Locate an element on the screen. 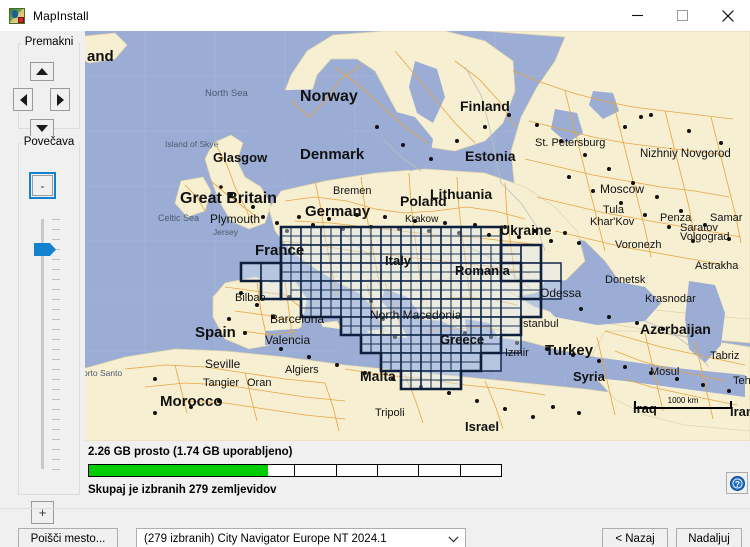 Image resolution: width=750 pixels, height=547 pixels. svg-text: Voronezh is located at coordinates (638, 245).